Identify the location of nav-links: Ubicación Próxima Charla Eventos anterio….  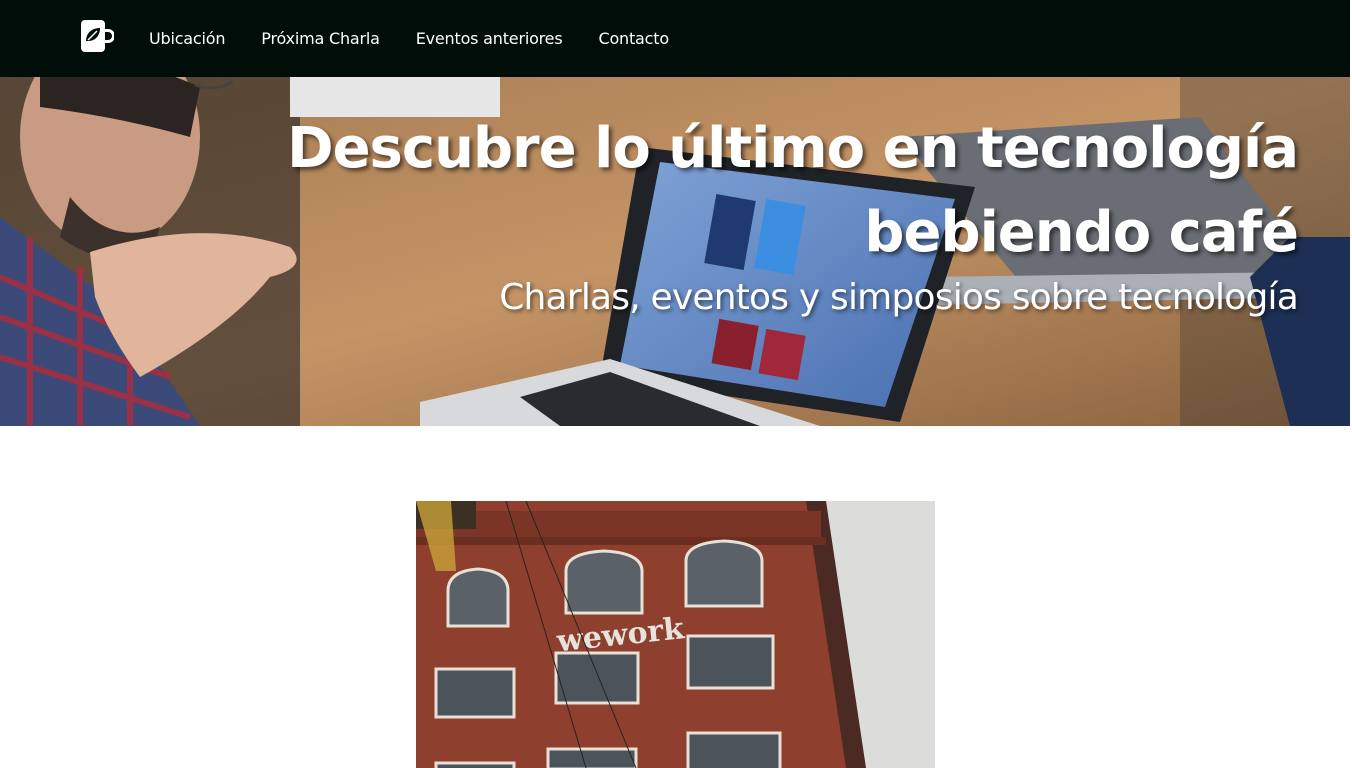
(427, 38).